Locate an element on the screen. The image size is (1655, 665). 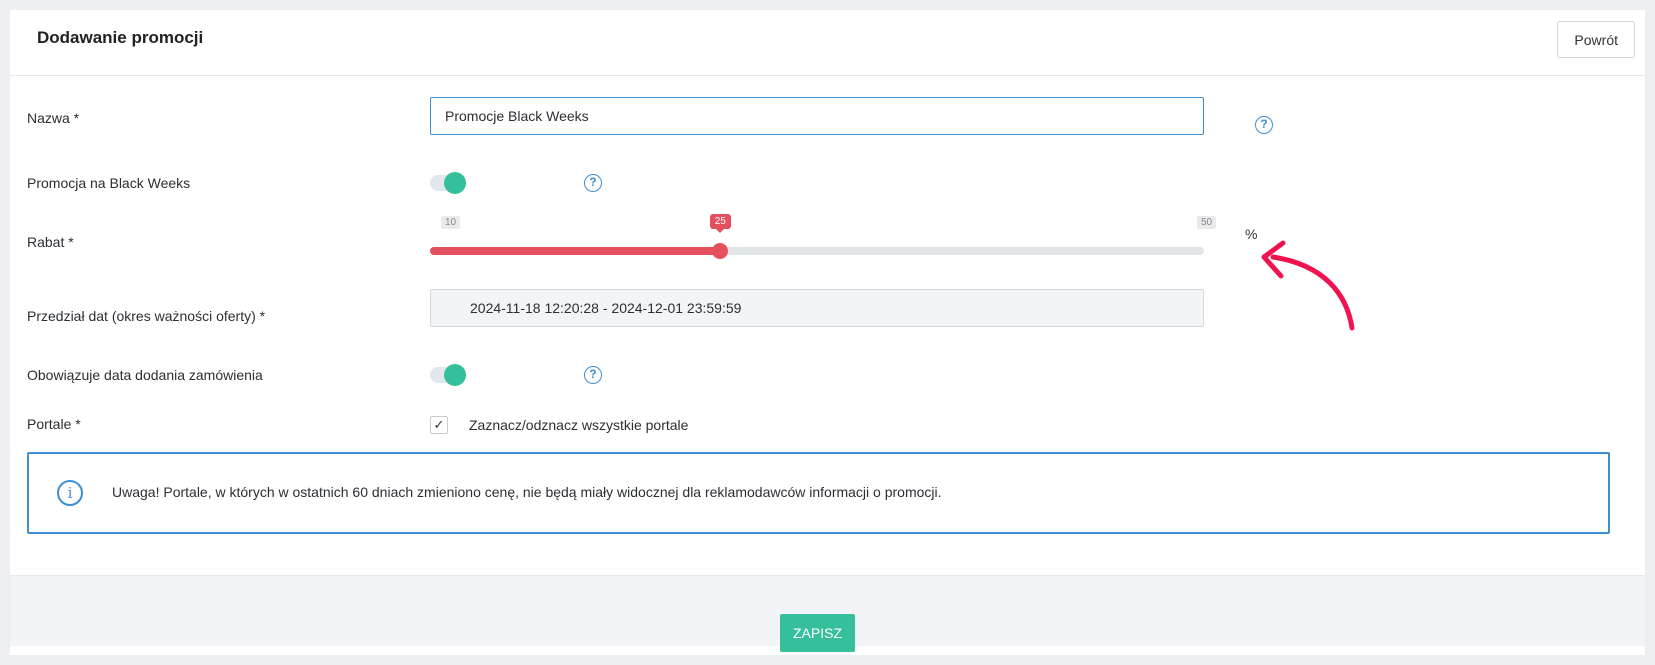
page-header: Dodawanie promocji Powrót is located at coordinates (827, 43).